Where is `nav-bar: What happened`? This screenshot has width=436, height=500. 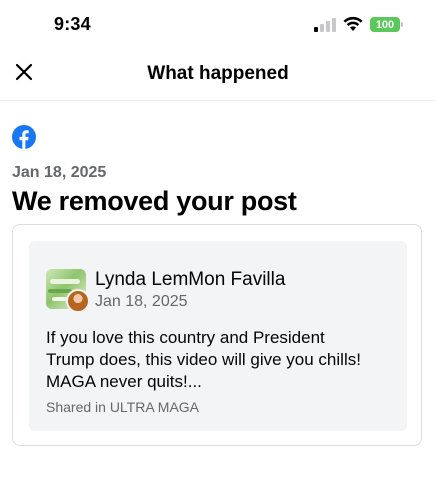 nav-bar: What happened is located at coordinates (218, 75).